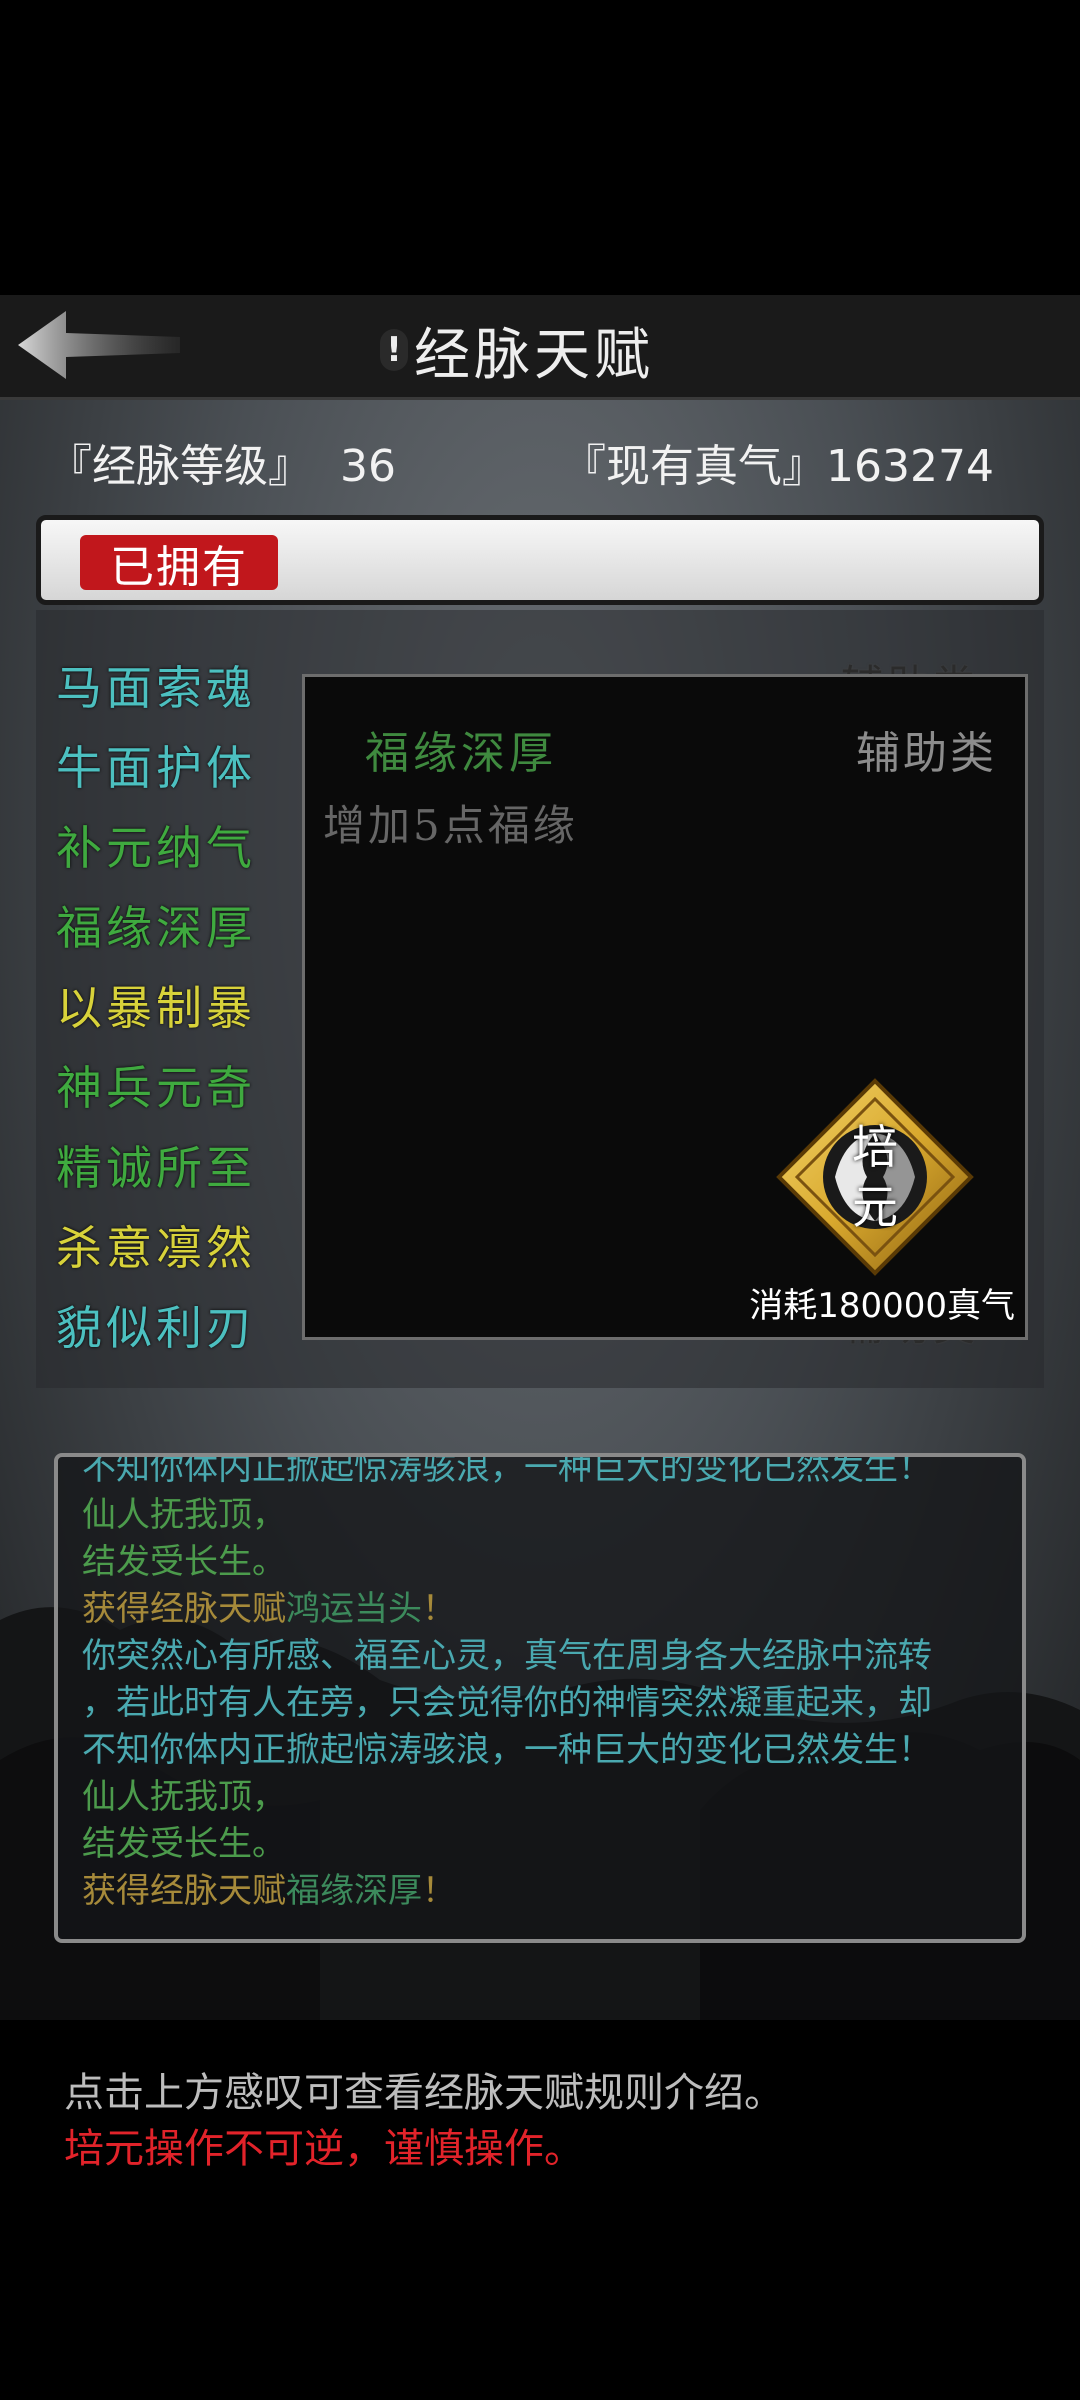 The width and height of the screenshot is (1080, 2400). I want to click on current-qi-value: 163274, so click(910, 466).